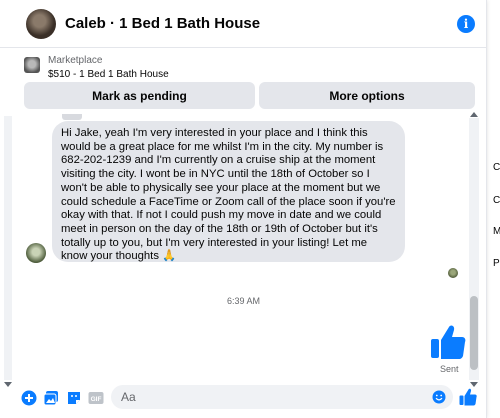 Image resolution: width=500 pixels, height=418 pixels. I want to click on side-panel-letter: M, so click(496, 231).